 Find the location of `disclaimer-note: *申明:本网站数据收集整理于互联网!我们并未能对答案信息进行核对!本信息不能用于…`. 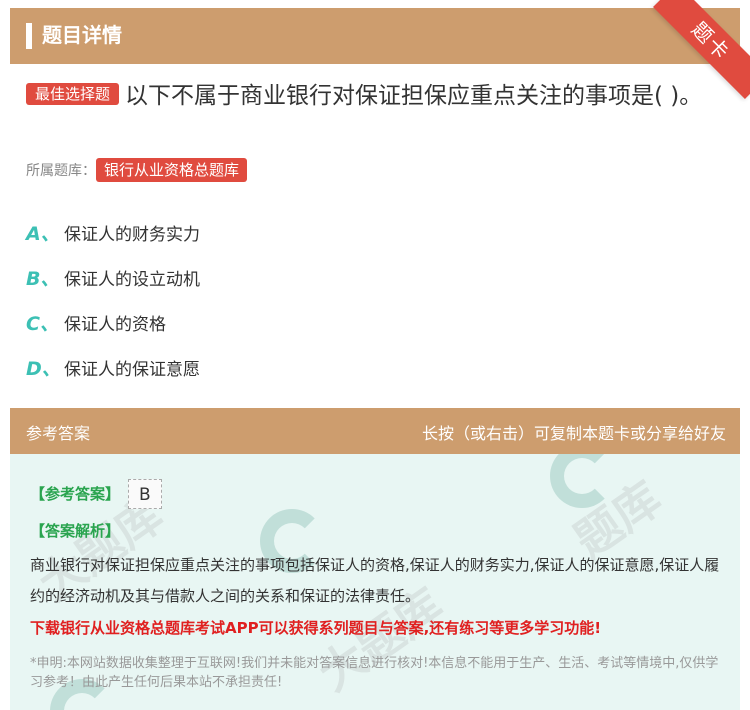

disclaimer-note: *申明:本网站数据收集整理于互联网!我们并未能对答案信息进行核对!本信息不能用于… is located at coordinates (374, 673).